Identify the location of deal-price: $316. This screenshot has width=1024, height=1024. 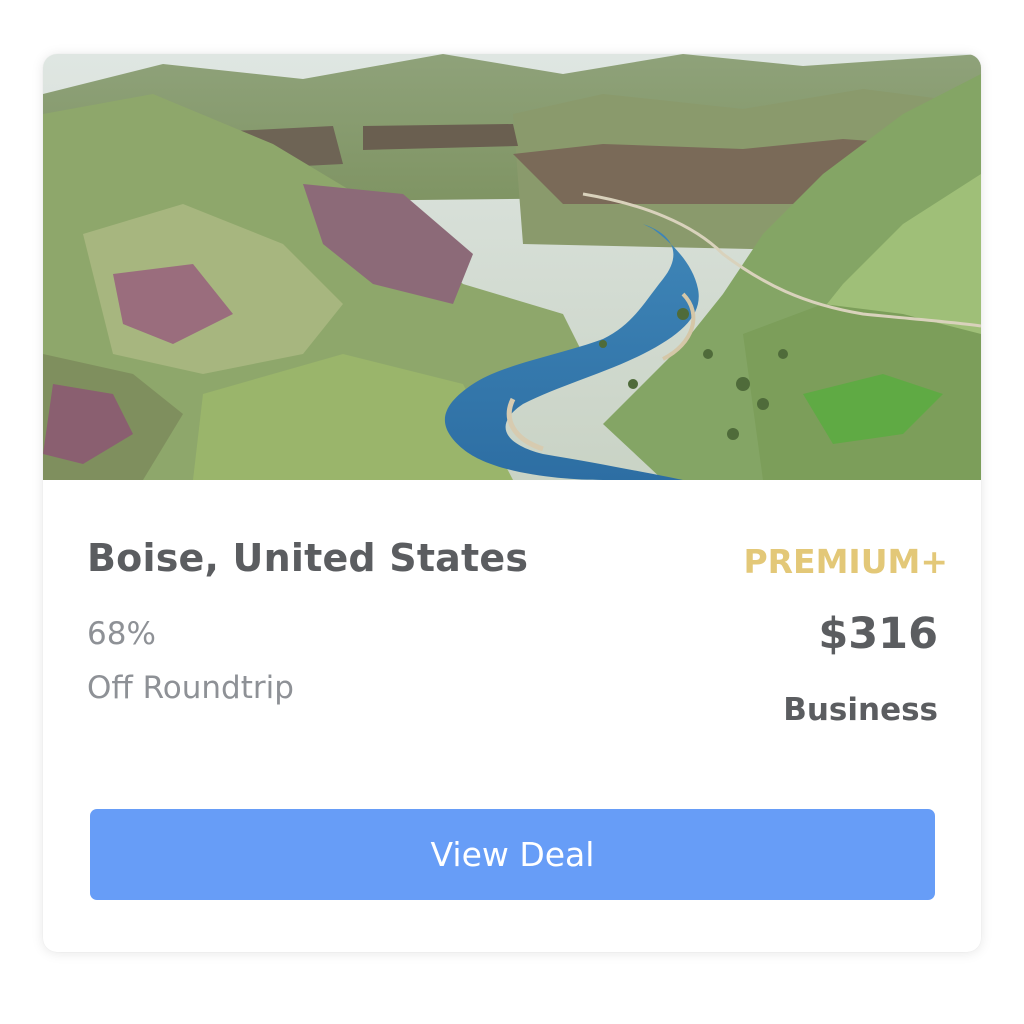
(878, 634).